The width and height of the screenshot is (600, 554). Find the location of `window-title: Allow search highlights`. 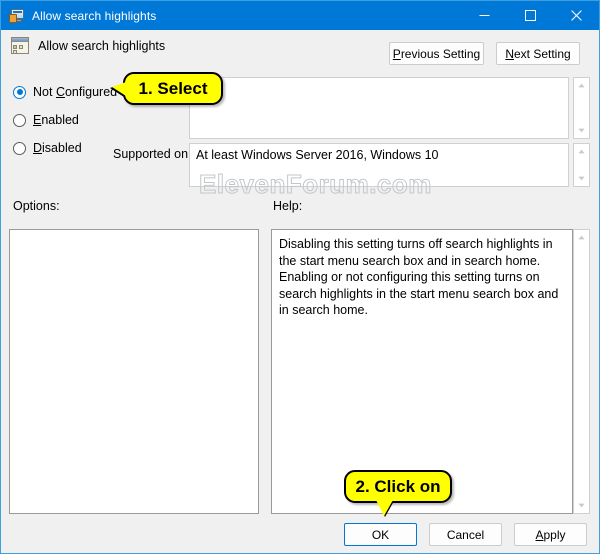

window-title: Allow search highlights is located at coordinates (94, 15).